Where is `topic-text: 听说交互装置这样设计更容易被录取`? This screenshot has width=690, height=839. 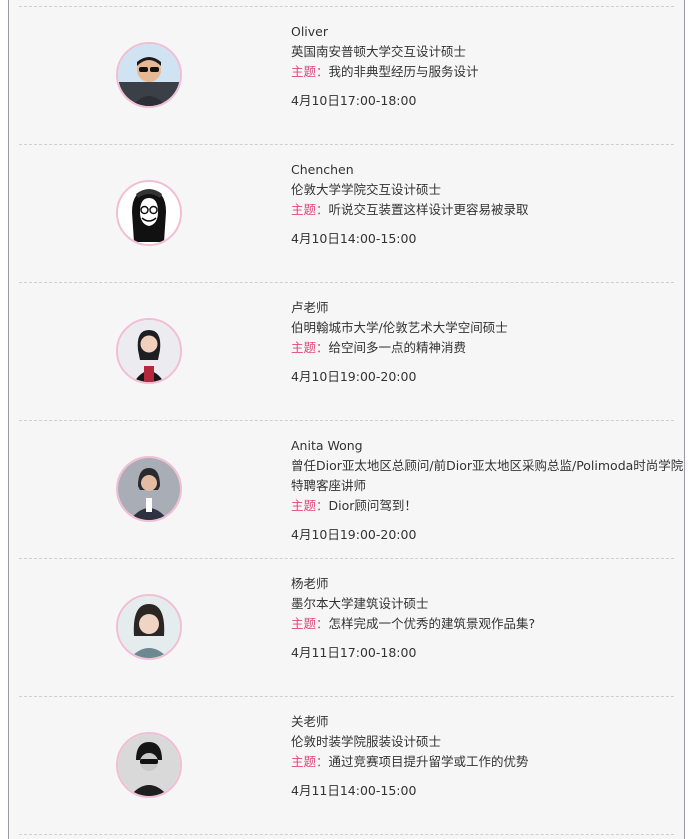
topic-text: 听说交互装置这样设计更容易被录取 is located at coordinates (428, 209).